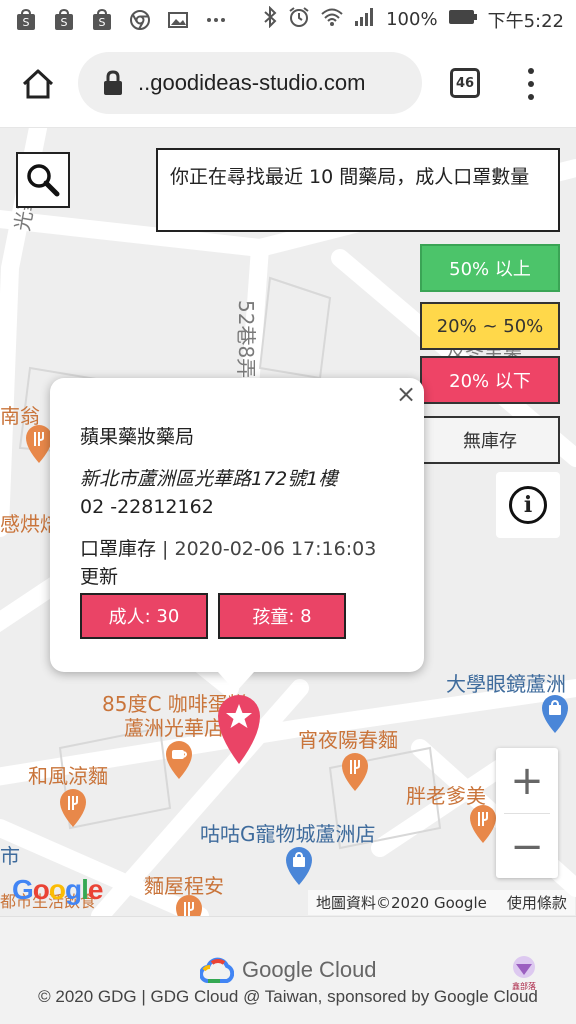 The width and height of the screenshot is (576, 1024). What do you see at coordinates (10, 856) in the screenshot?
I see `place-label: 市` at bounding box center [10, 856].